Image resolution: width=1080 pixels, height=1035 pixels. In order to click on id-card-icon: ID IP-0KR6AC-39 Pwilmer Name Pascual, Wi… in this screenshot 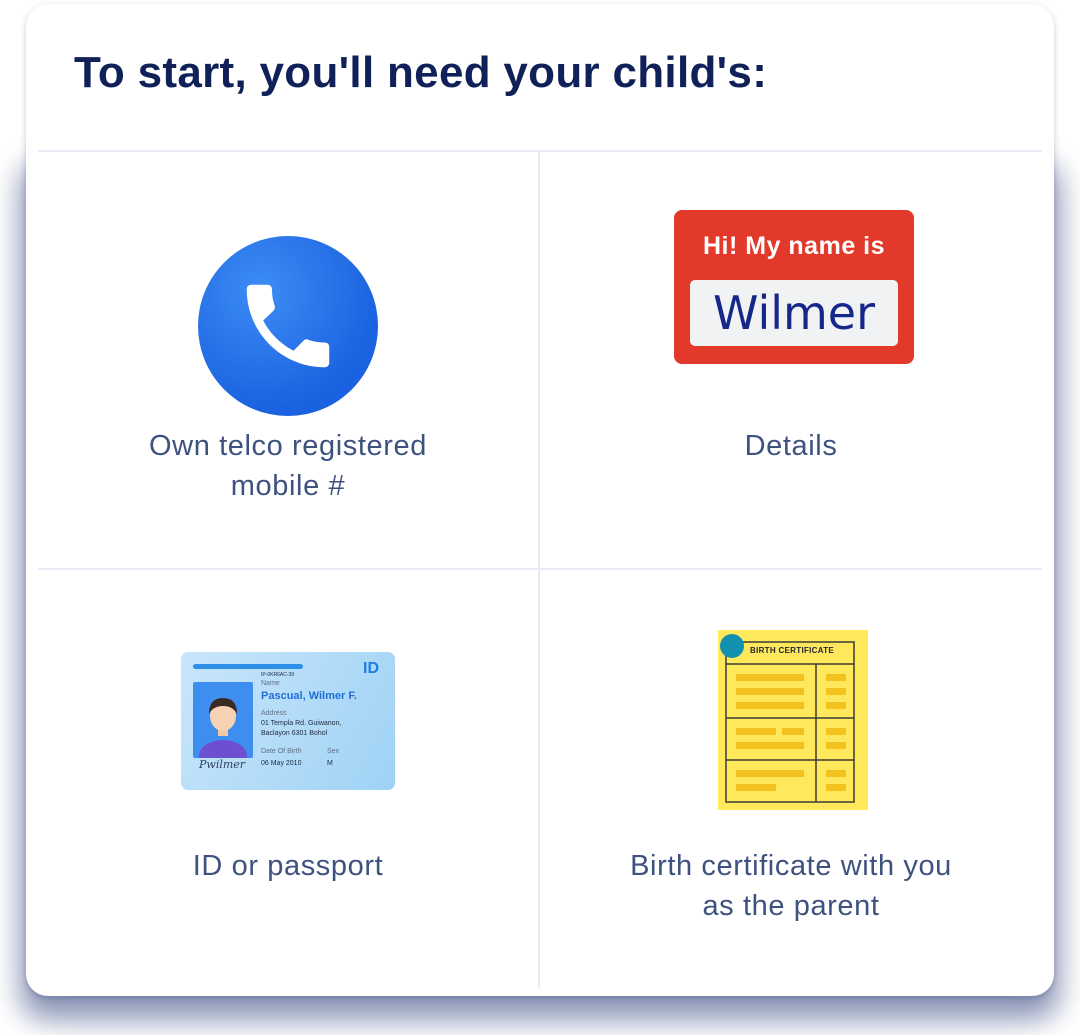, I will do `click(288, 721)`.